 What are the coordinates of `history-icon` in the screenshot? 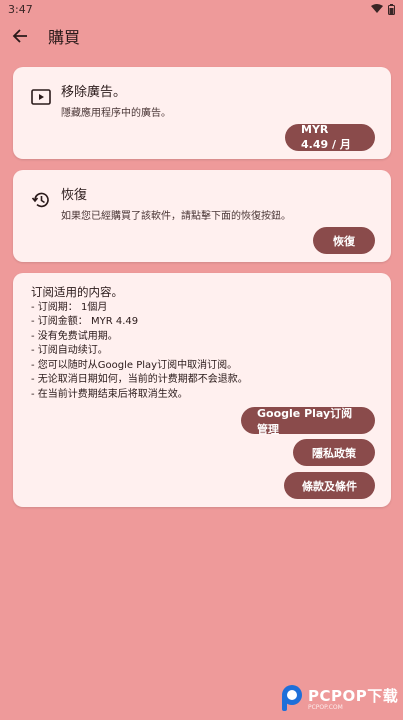 It's located at (40, 200).